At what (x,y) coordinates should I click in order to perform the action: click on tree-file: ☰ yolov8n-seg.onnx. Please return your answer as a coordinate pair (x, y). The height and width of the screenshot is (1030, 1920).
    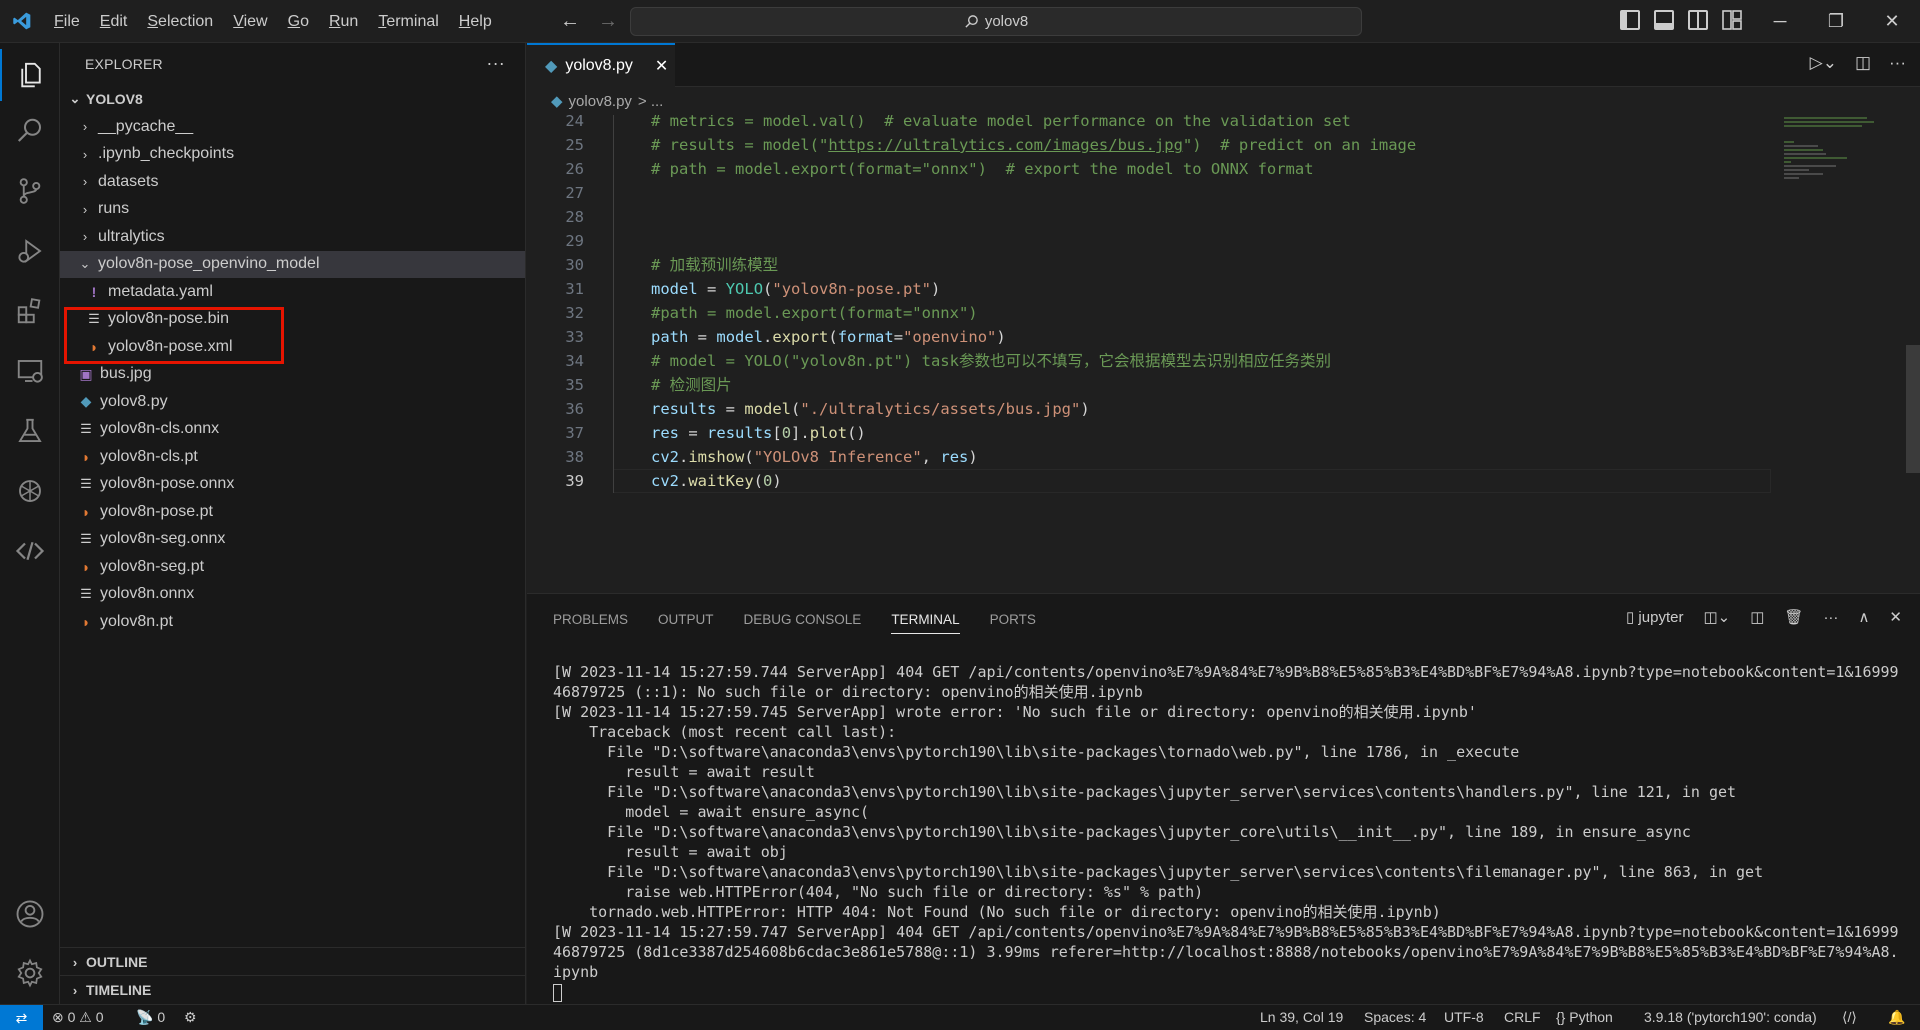
    Looking at the image, I should click on (292, 540).